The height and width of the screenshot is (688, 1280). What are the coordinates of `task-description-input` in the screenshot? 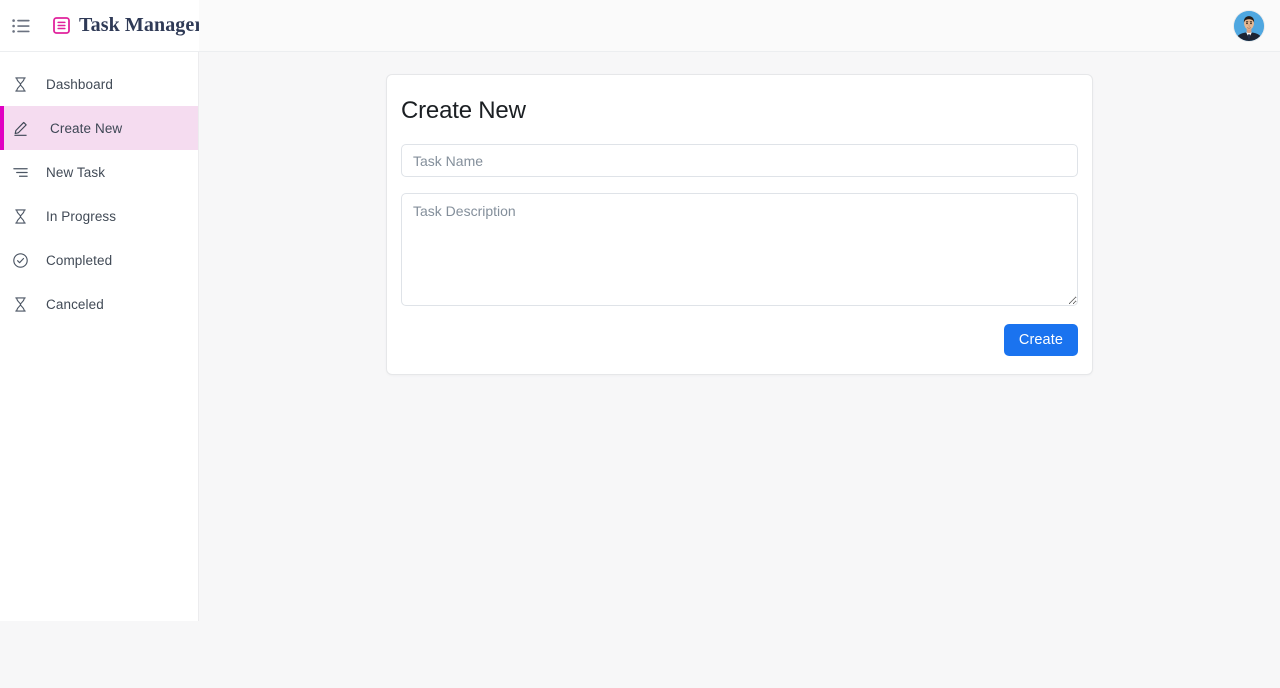 It's located at (739, 249).